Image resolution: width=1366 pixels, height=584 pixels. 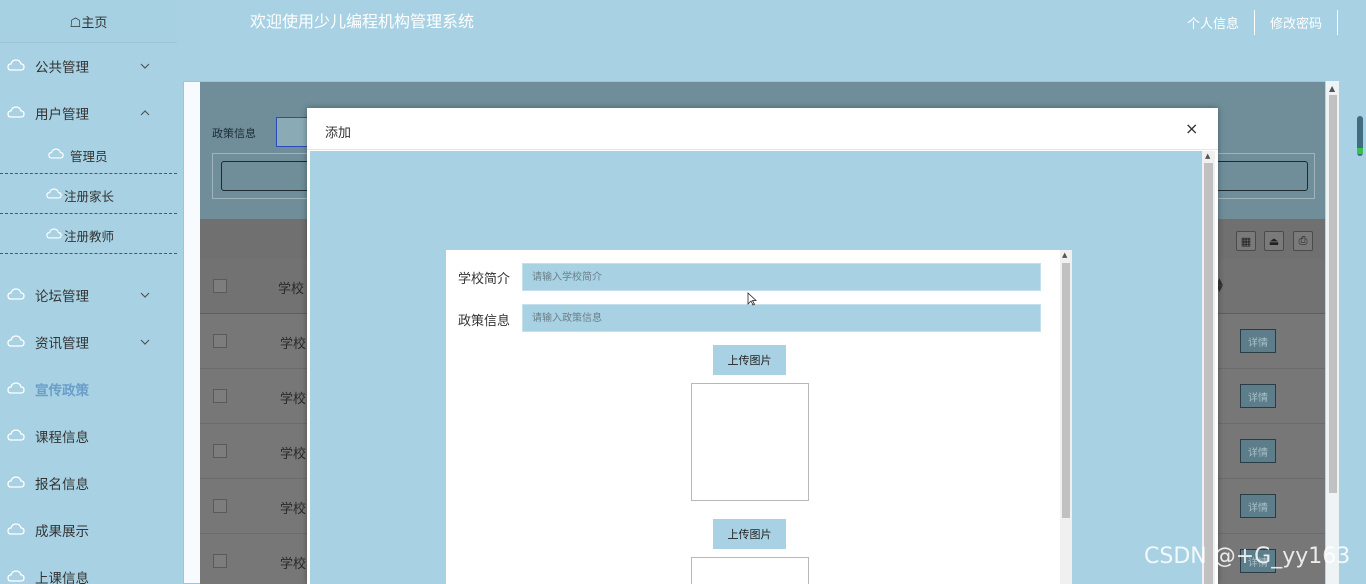 I want to click on print-icon: ⎙, so click(x=1303, y=241).